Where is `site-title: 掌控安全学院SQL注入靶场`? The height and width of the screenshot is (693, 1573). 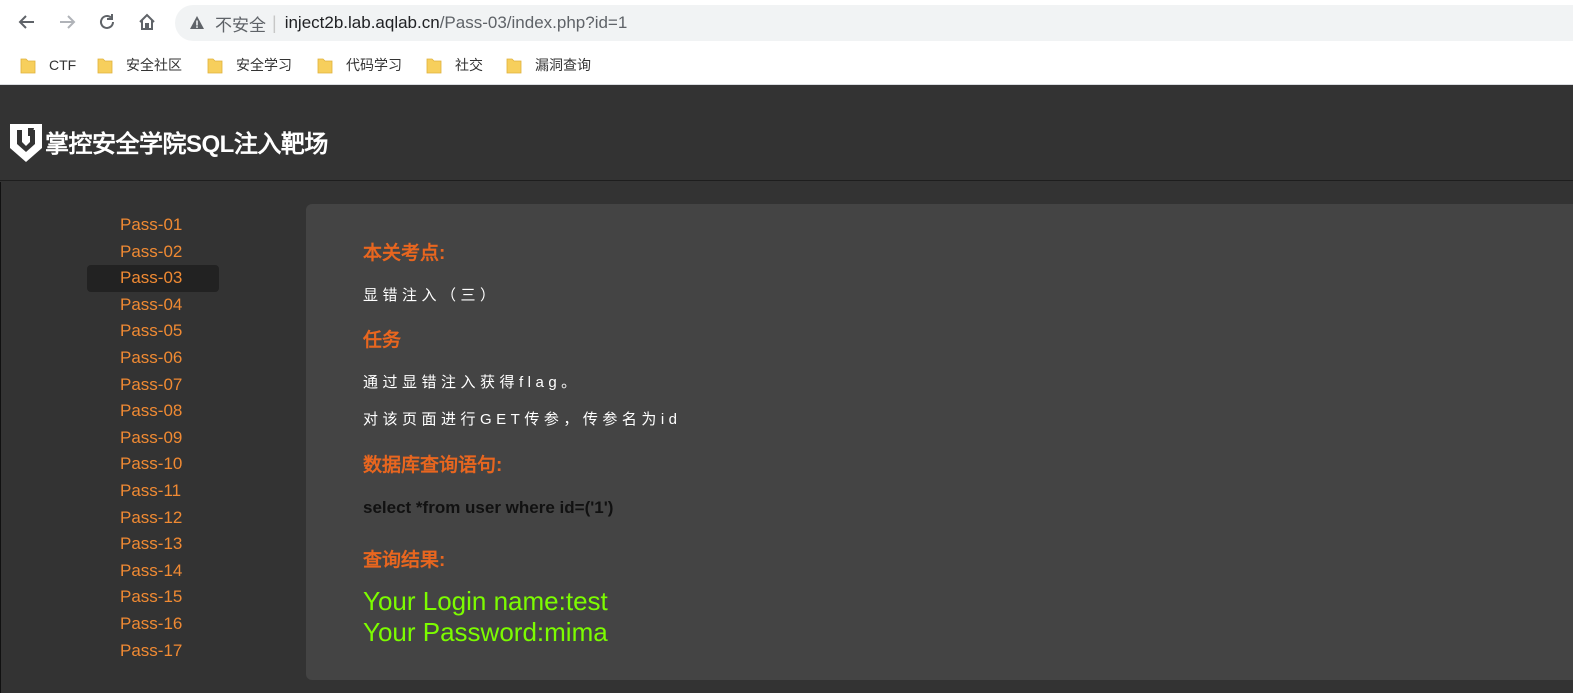 site-title: 掌控安全学院SQL注入靶场 is located at coordinates (186, 144).